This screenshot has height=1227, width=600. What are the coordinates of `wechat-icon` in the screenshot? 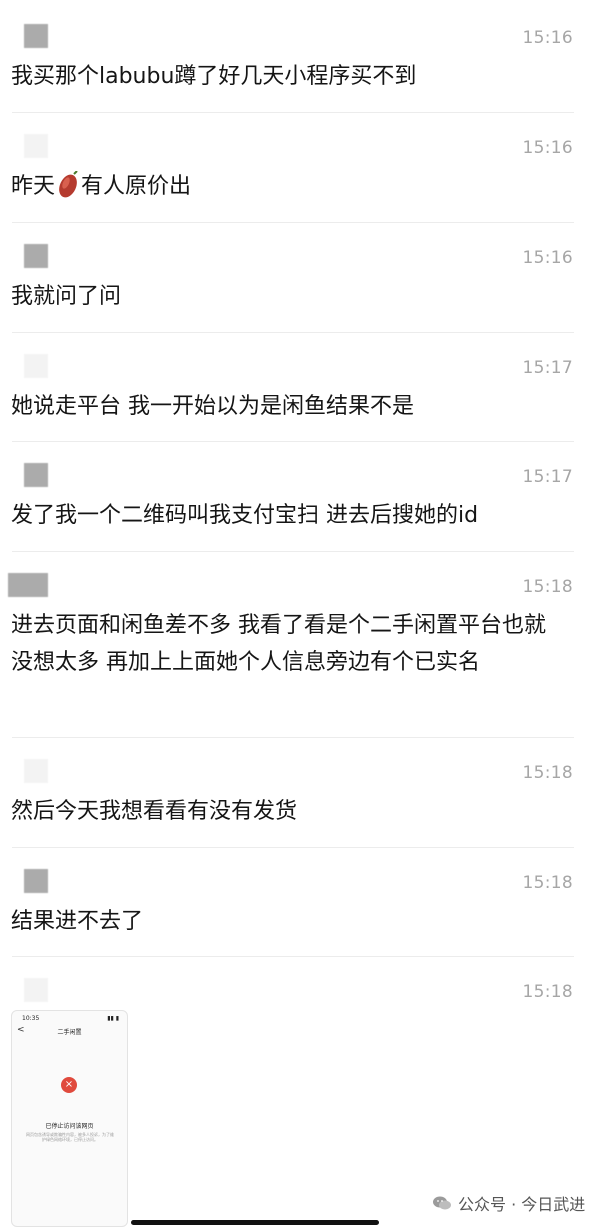 It's located at (442, 1203).